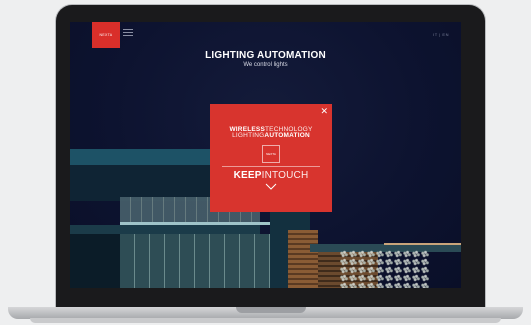  What do you see at coordinates (128, 33) in the screenshot?
I see `menu-icon` at bounding box center [128, 33].